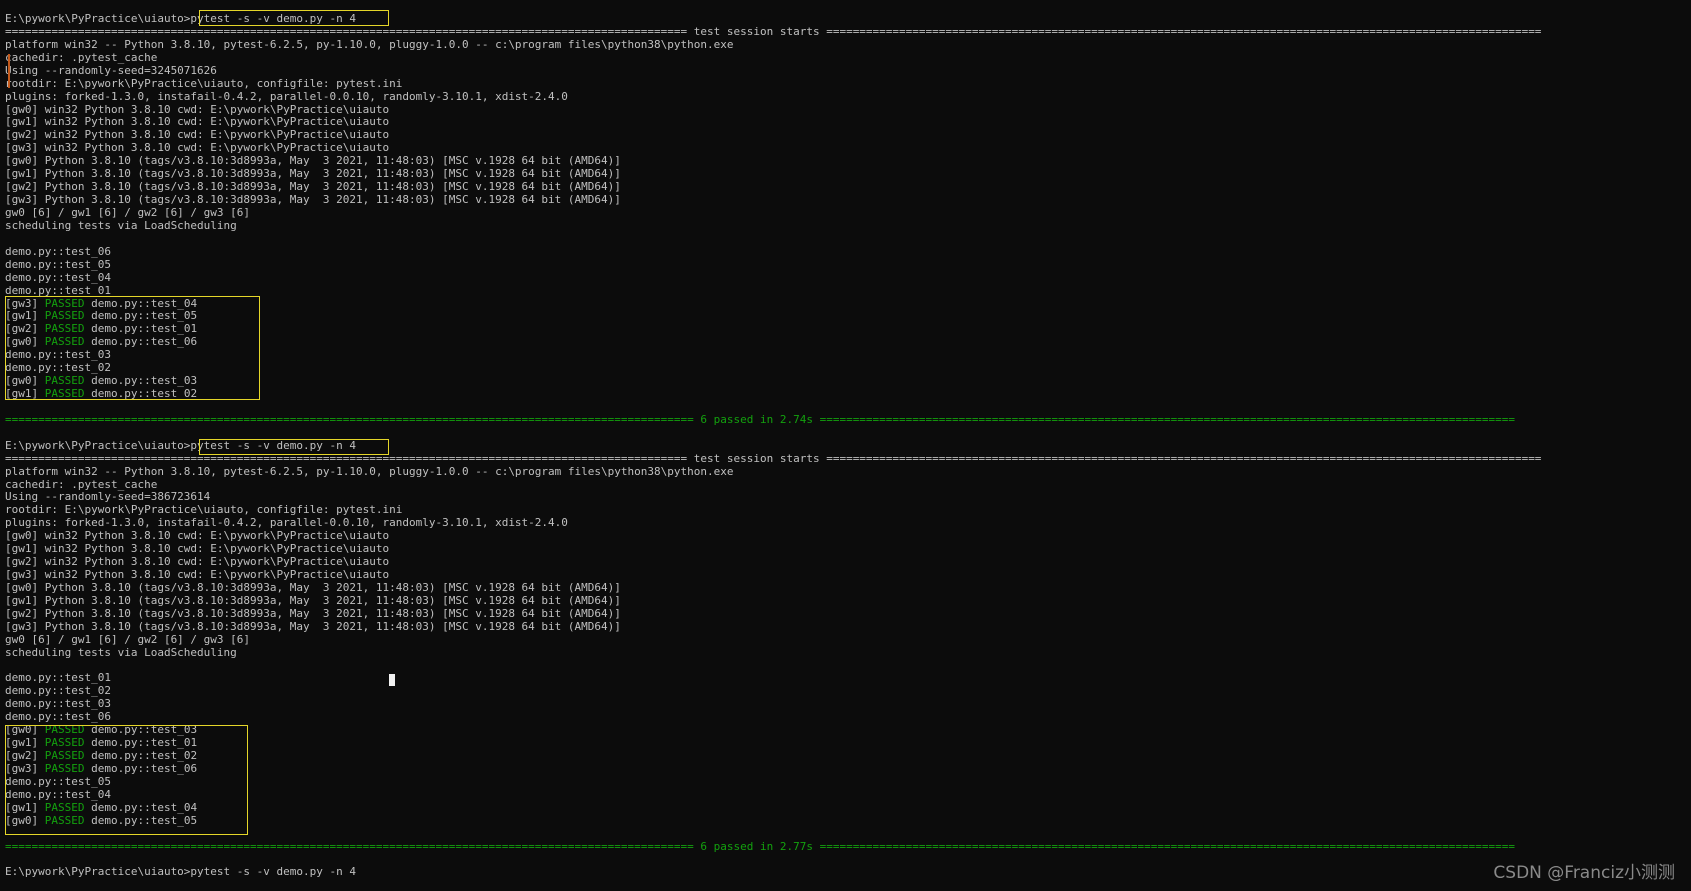  Describe the element at coordinates (101, 393) in the screenshot. I see `test-passed-line: [gw1] PASSED demo.py::test_02` at that location.